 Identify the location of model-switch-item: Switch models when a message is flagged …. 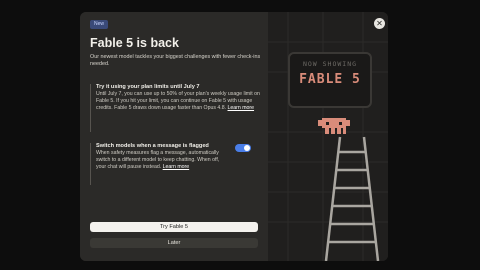
(161, 157).